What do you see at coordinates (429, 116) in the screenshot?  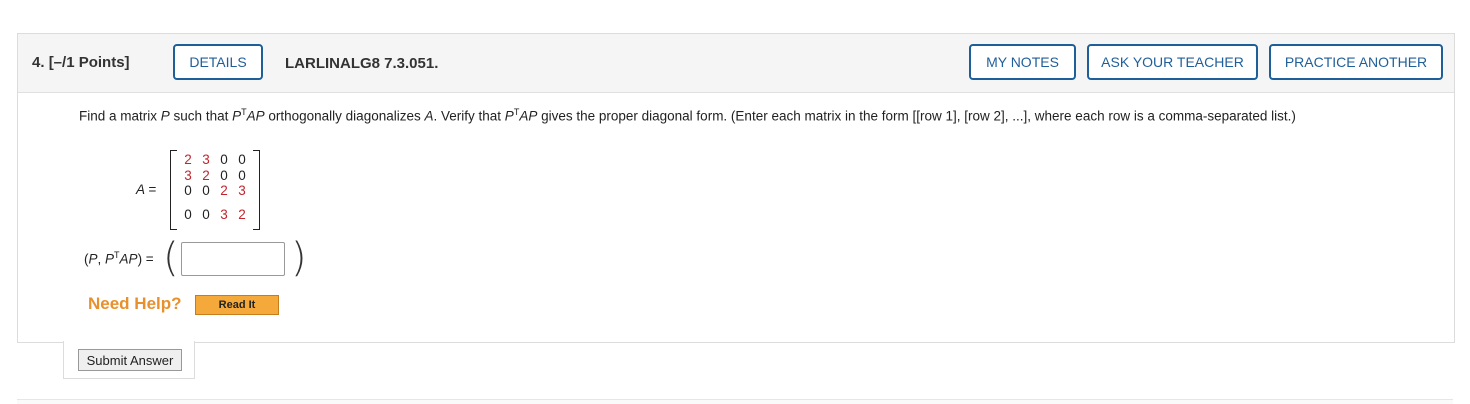 I see `prompt-var-a: A` at bounding box center [429, 116].